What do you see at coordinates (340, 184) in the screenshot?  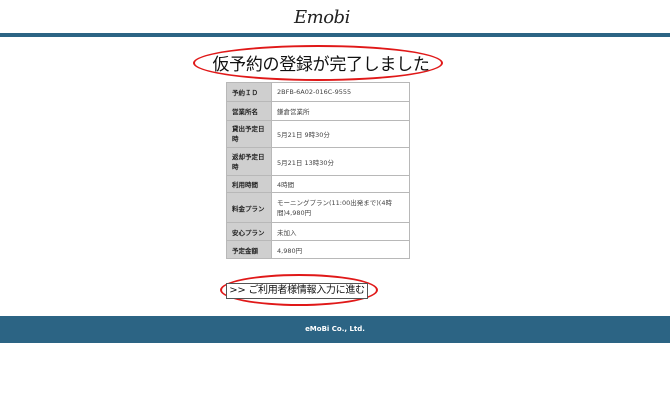 I see `row-value: 4時間` at bounding box center [340, 184].